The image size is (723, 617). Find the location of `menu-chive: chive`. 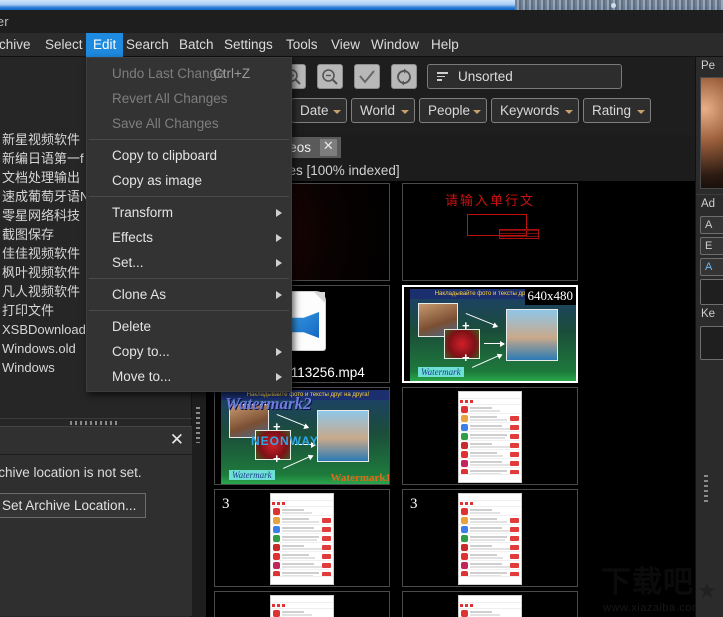

menu-chive: chive is located at coordinates (19, 45).